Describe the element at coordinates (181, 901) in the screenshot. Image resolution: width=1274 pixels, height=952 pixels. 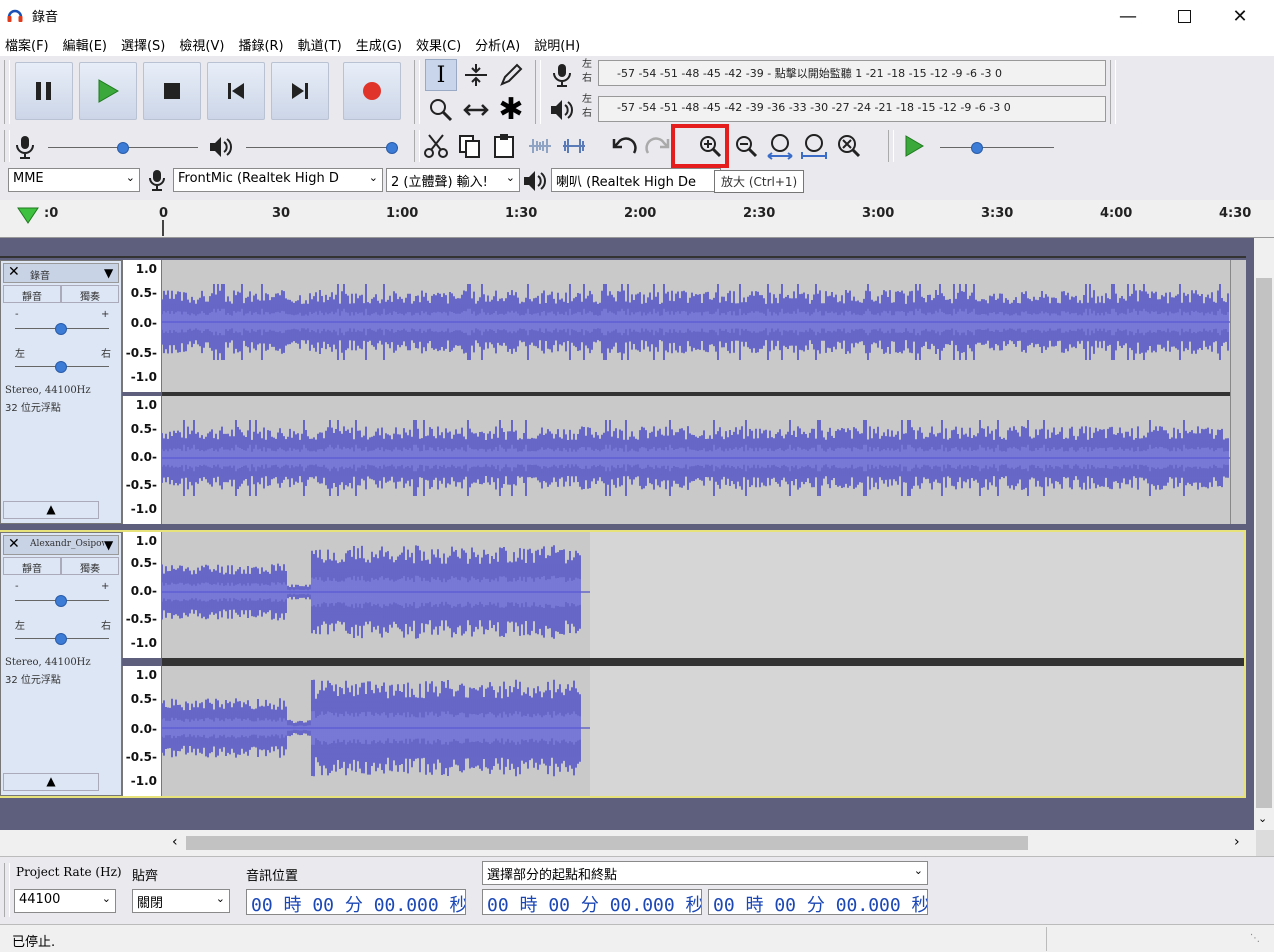
I see `snap-to-select: 關閉 ⌄` at that location.